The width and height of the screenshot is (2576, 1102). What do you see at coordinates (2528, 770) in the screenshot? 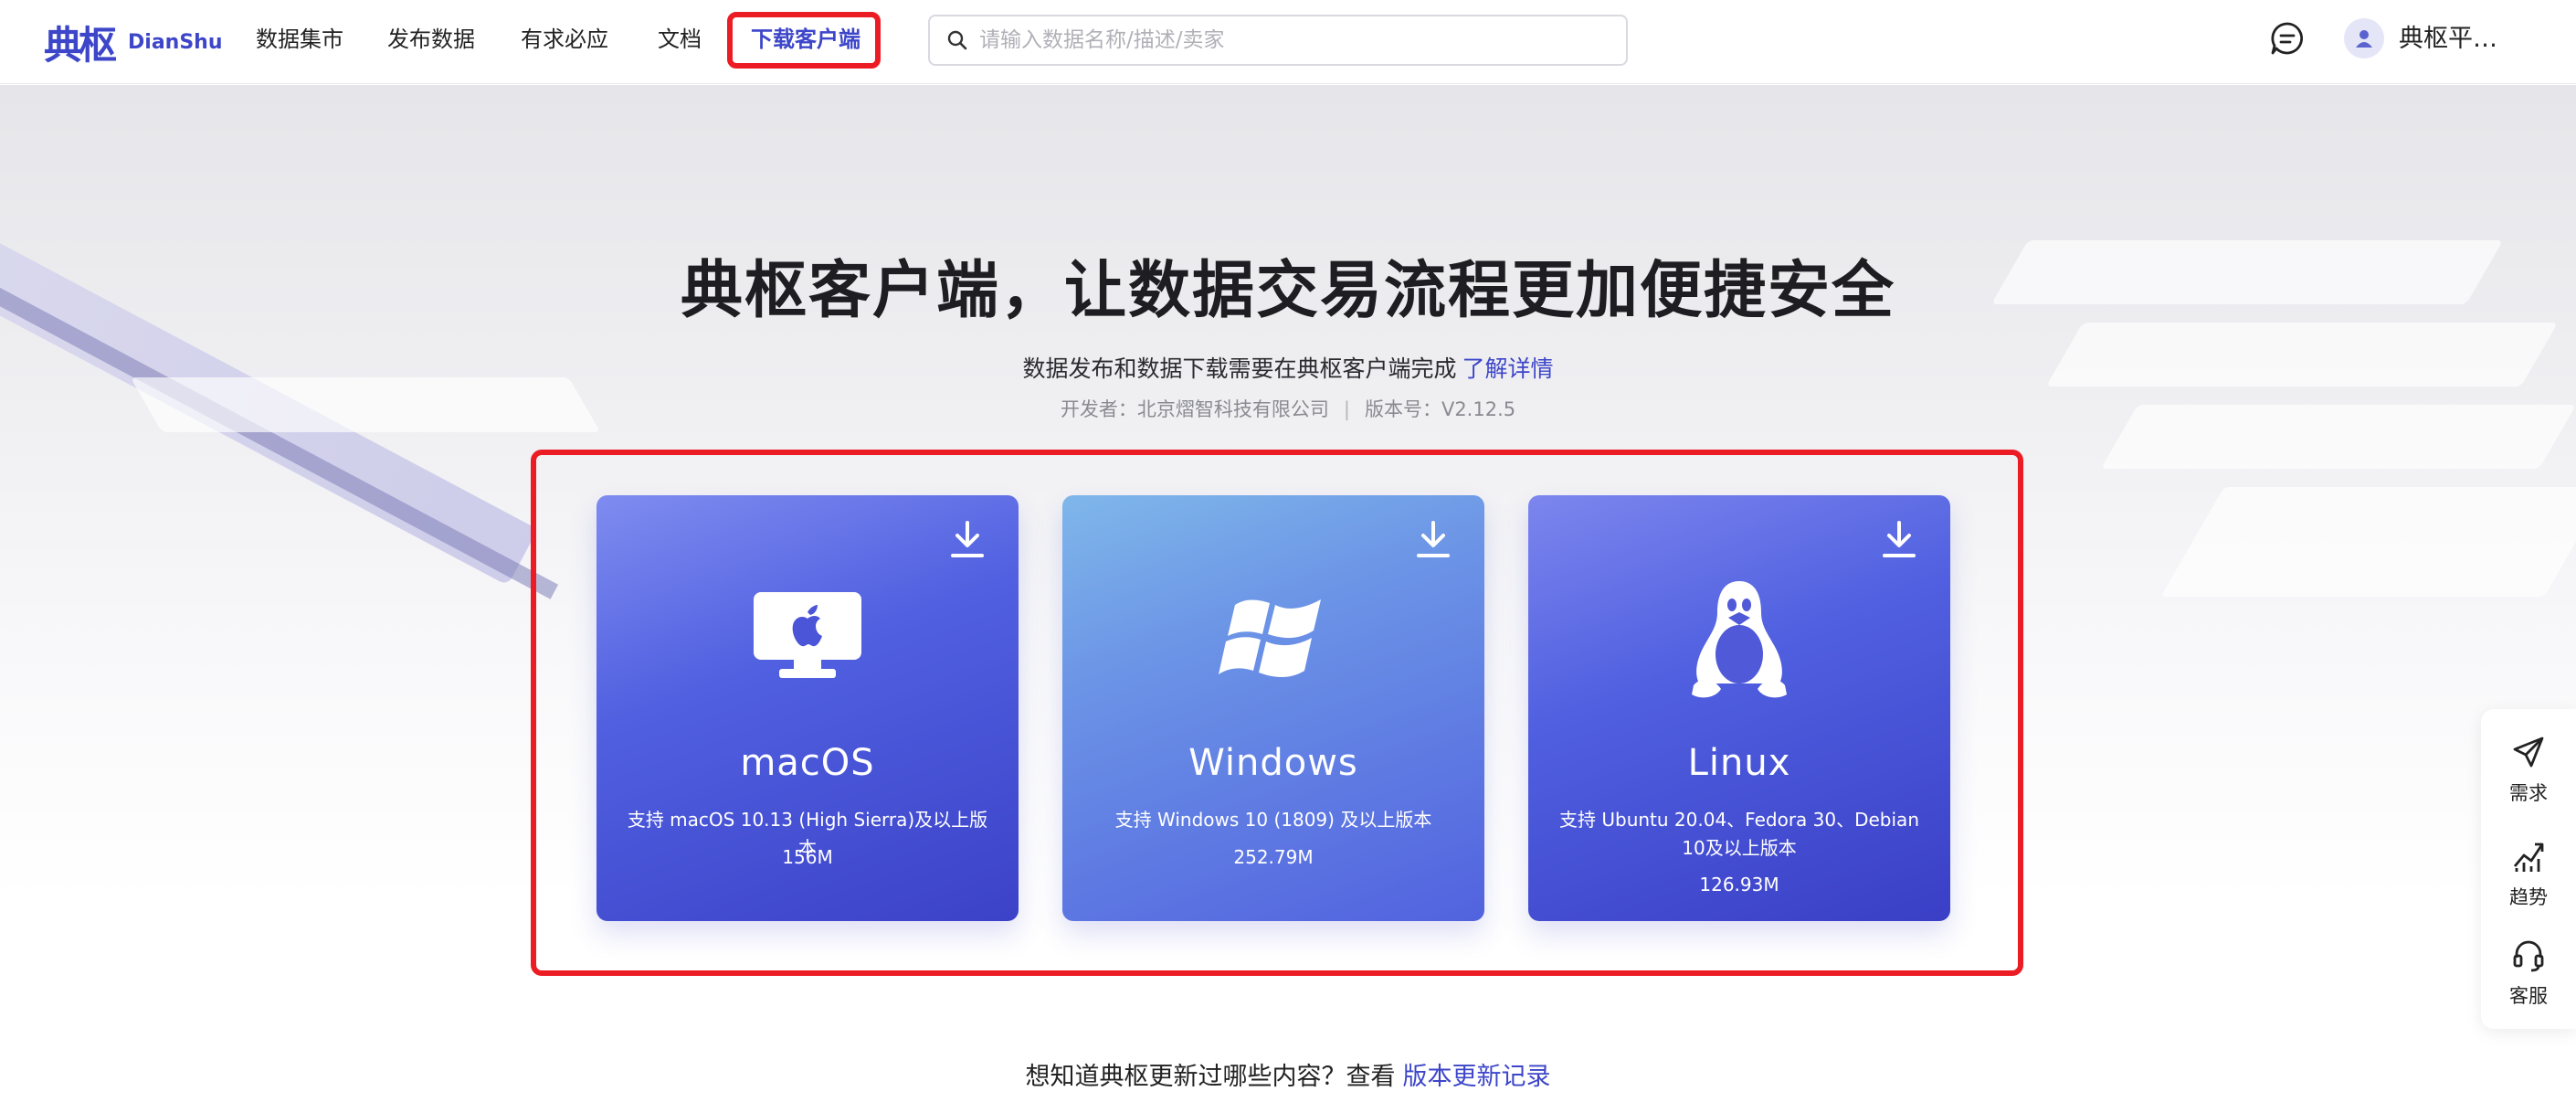
I see `float-item-requests: 需求` at bounding box center [2528, 770].